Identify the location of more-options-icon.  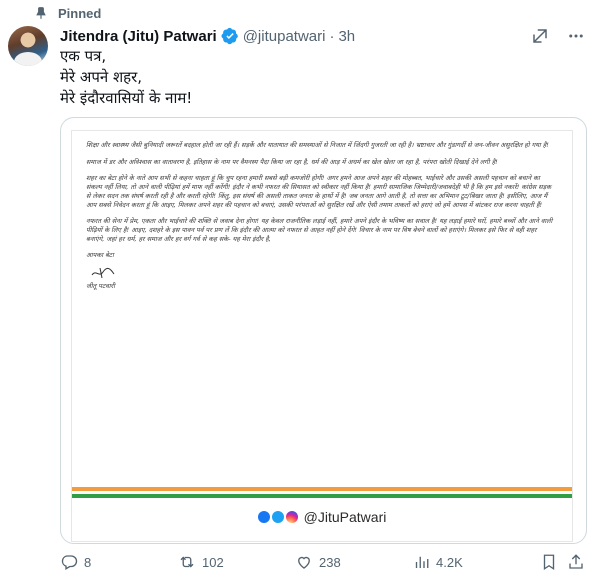
(576, 36).